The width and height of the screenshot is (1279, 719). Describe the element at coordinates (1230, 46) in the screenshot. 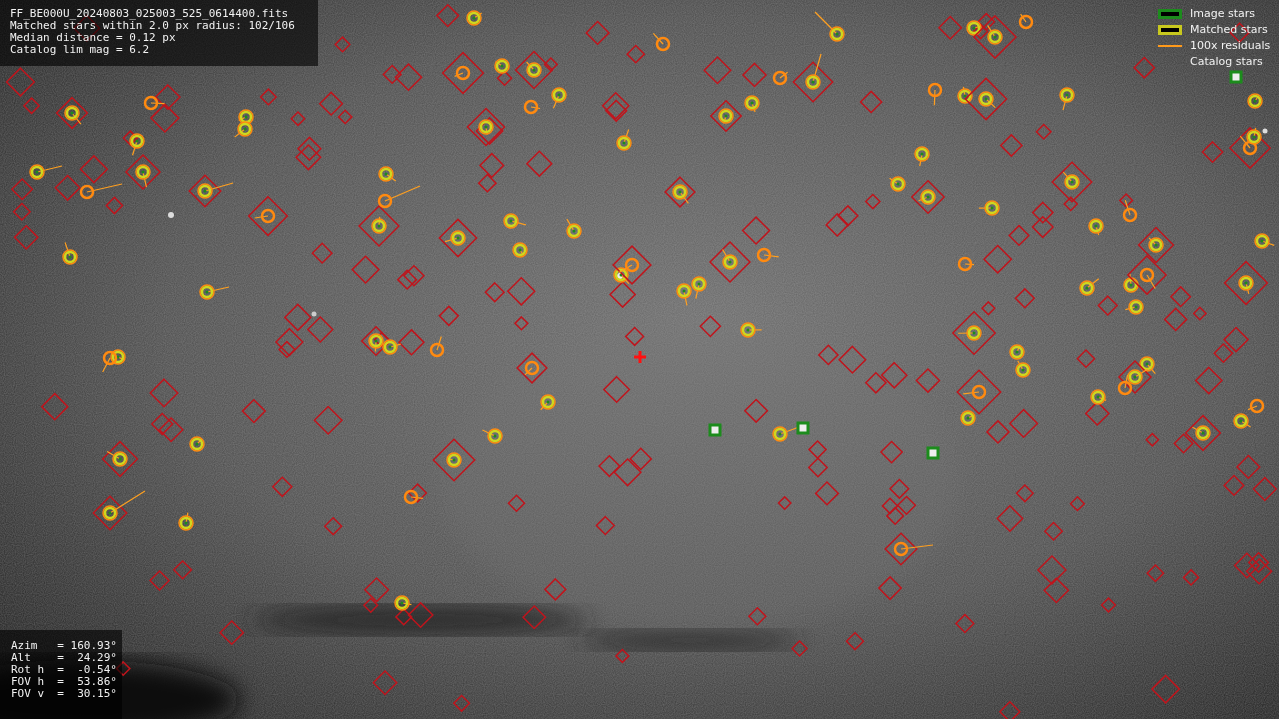

I see `legend-label: 100x residuals` at that location.